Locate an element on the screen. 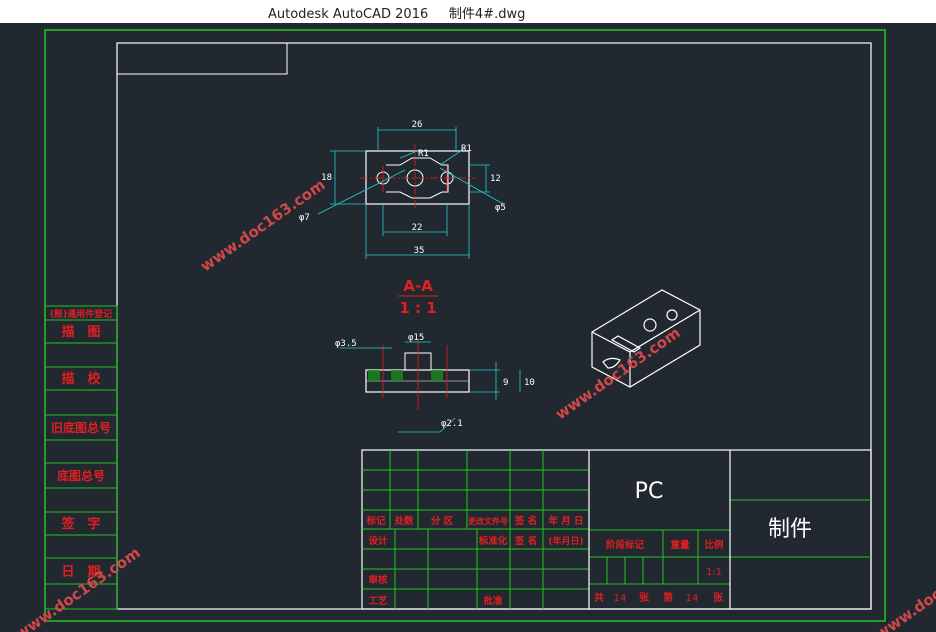 The width and height of the screenshot is (936, 632). dim-label: 12 is located at coordinates (495, 179).